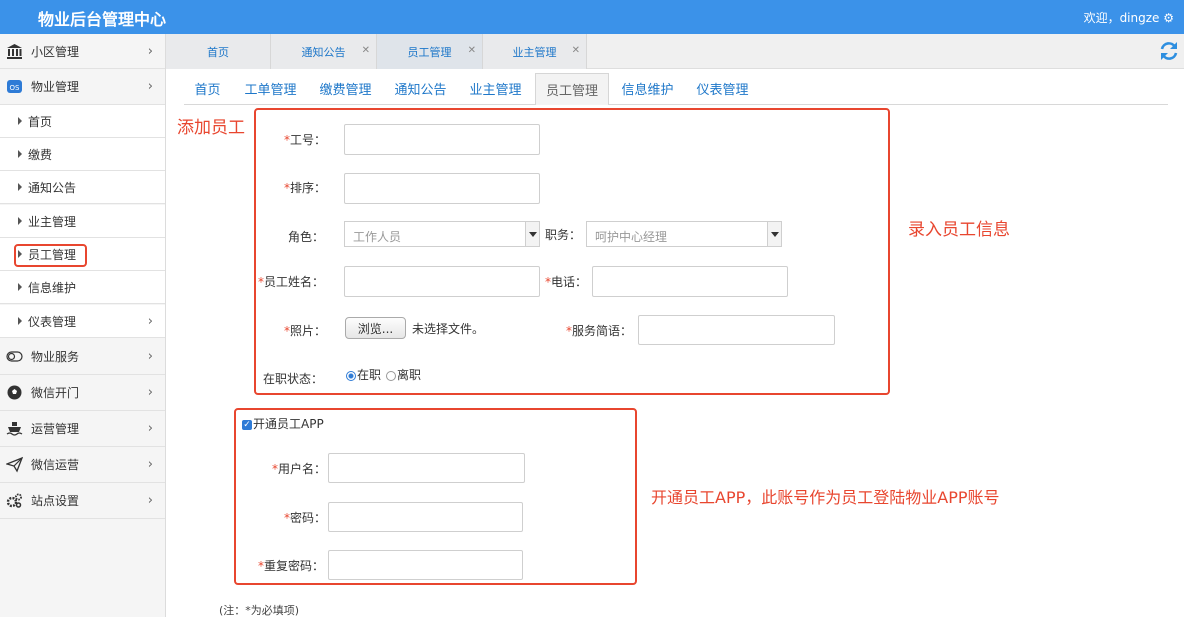 The width and height of the screenshot is (1184, 618). What do you see at coordinates (82, 221) in the screenshot?
I see `sidebar-subitem-owners: 业主管理` at bounding box center [82, 221].